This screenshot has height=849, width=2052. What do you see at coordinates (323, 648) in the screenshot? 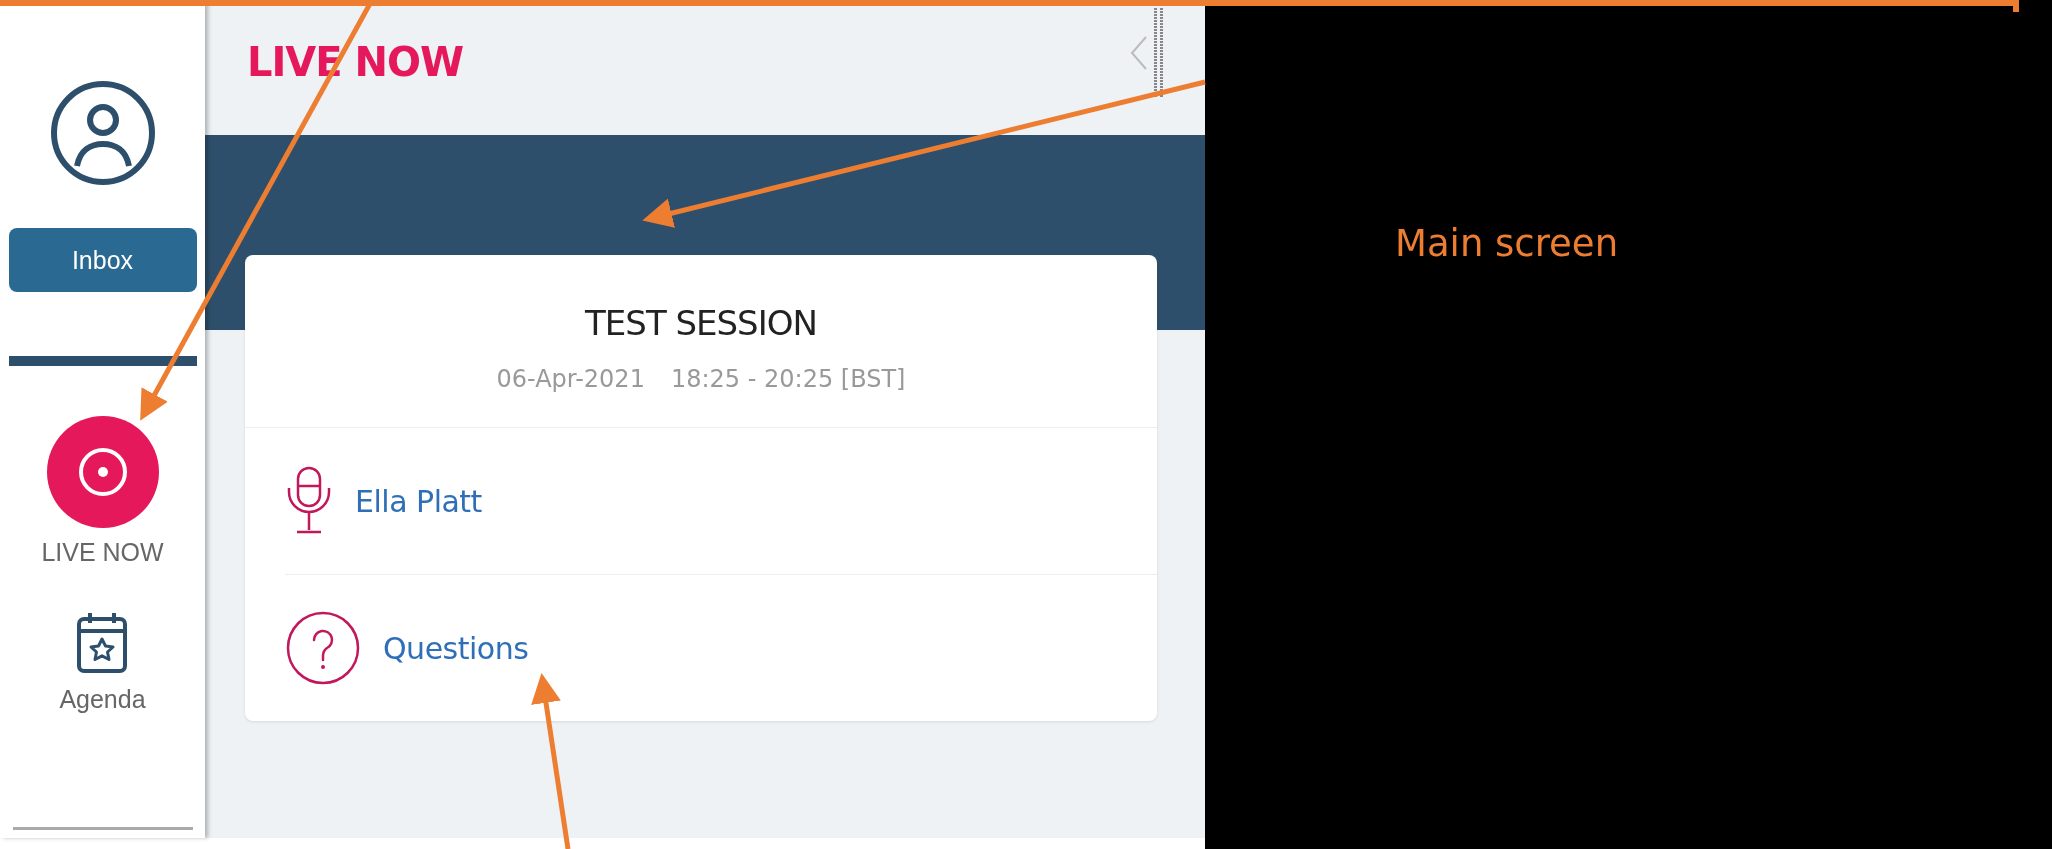
I see `question-circle-icon` at bounding box center [323, 648].